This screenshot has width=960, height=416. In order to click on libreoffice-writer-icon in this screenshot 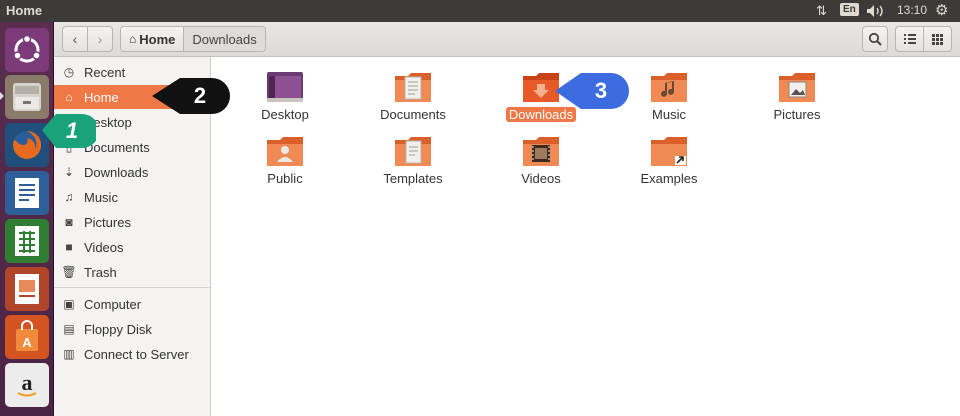, I will do `click(27, 193)`.